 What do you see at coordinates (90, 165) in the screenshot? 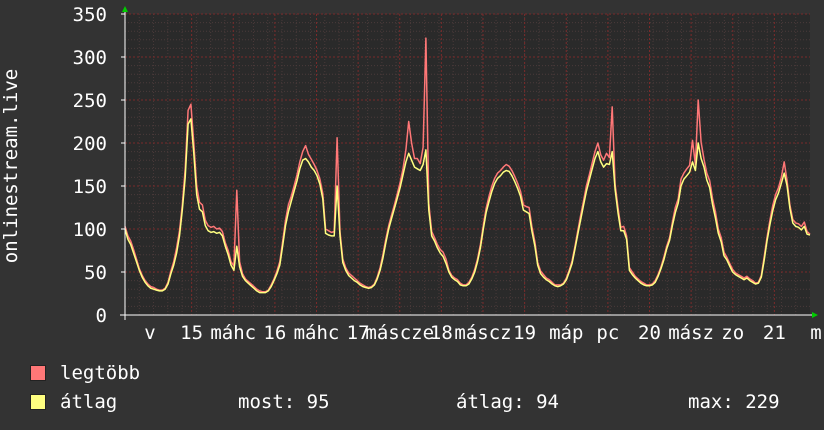
I see `y-axis-ticks: 0 50 100 150 200 250 300 350` at bounding box center [90, 165].